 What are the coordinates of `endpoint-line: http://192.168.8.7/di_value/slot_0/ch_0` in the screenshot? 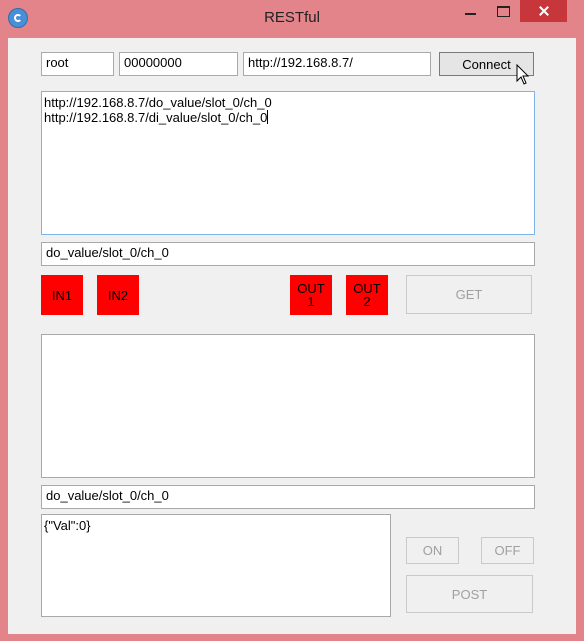 It's located at (156, 117).